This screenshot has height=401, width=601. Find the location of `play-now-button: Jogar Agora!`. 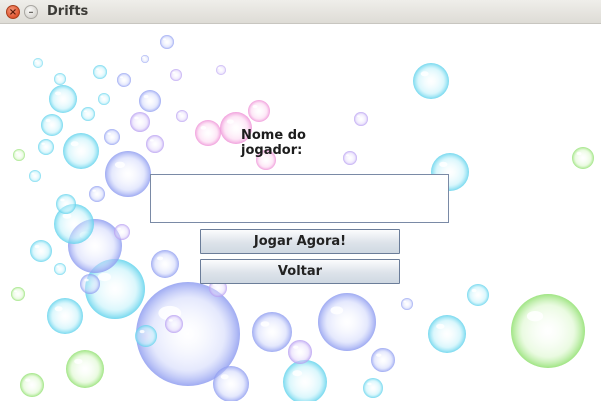

play-now-button: Jogar Agora! is located at coordinates (300, 241).